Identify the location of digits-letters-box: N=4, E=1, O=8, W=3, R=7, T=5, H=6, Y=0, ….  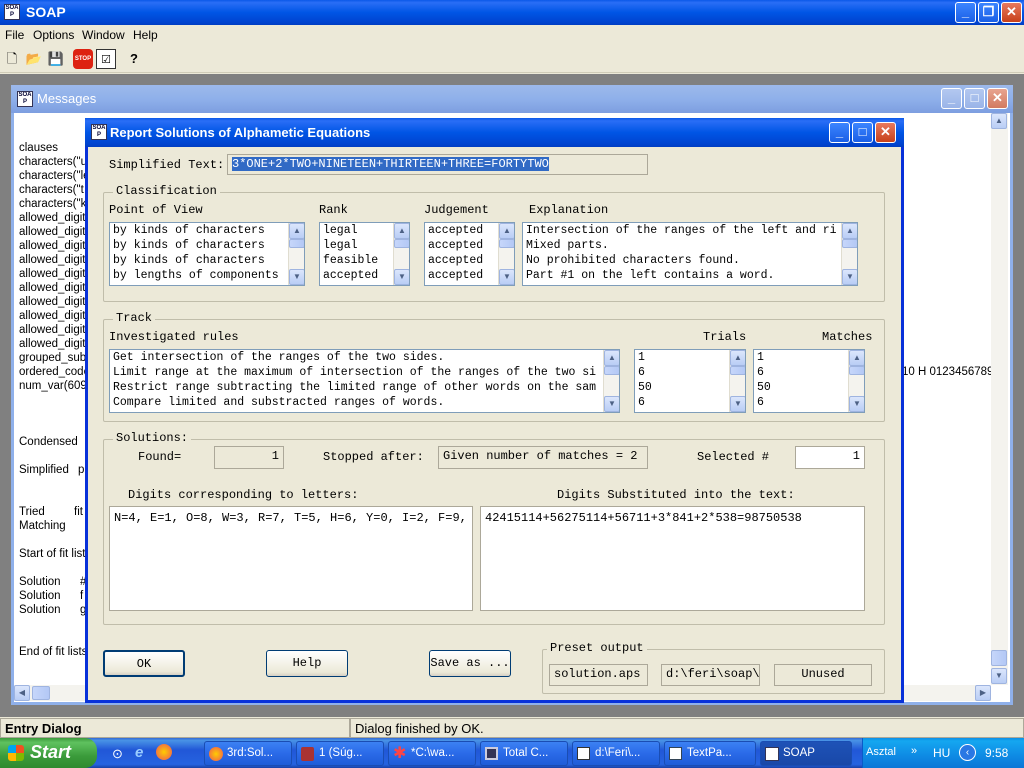
(291, 558).